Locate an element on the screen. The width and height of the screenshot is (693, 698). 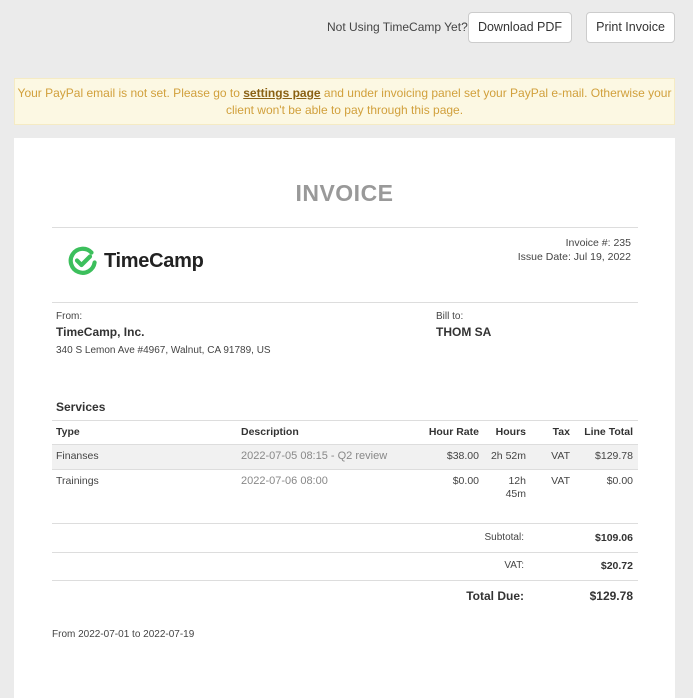
column-header-description: Description is located at coordinates (270, 432).